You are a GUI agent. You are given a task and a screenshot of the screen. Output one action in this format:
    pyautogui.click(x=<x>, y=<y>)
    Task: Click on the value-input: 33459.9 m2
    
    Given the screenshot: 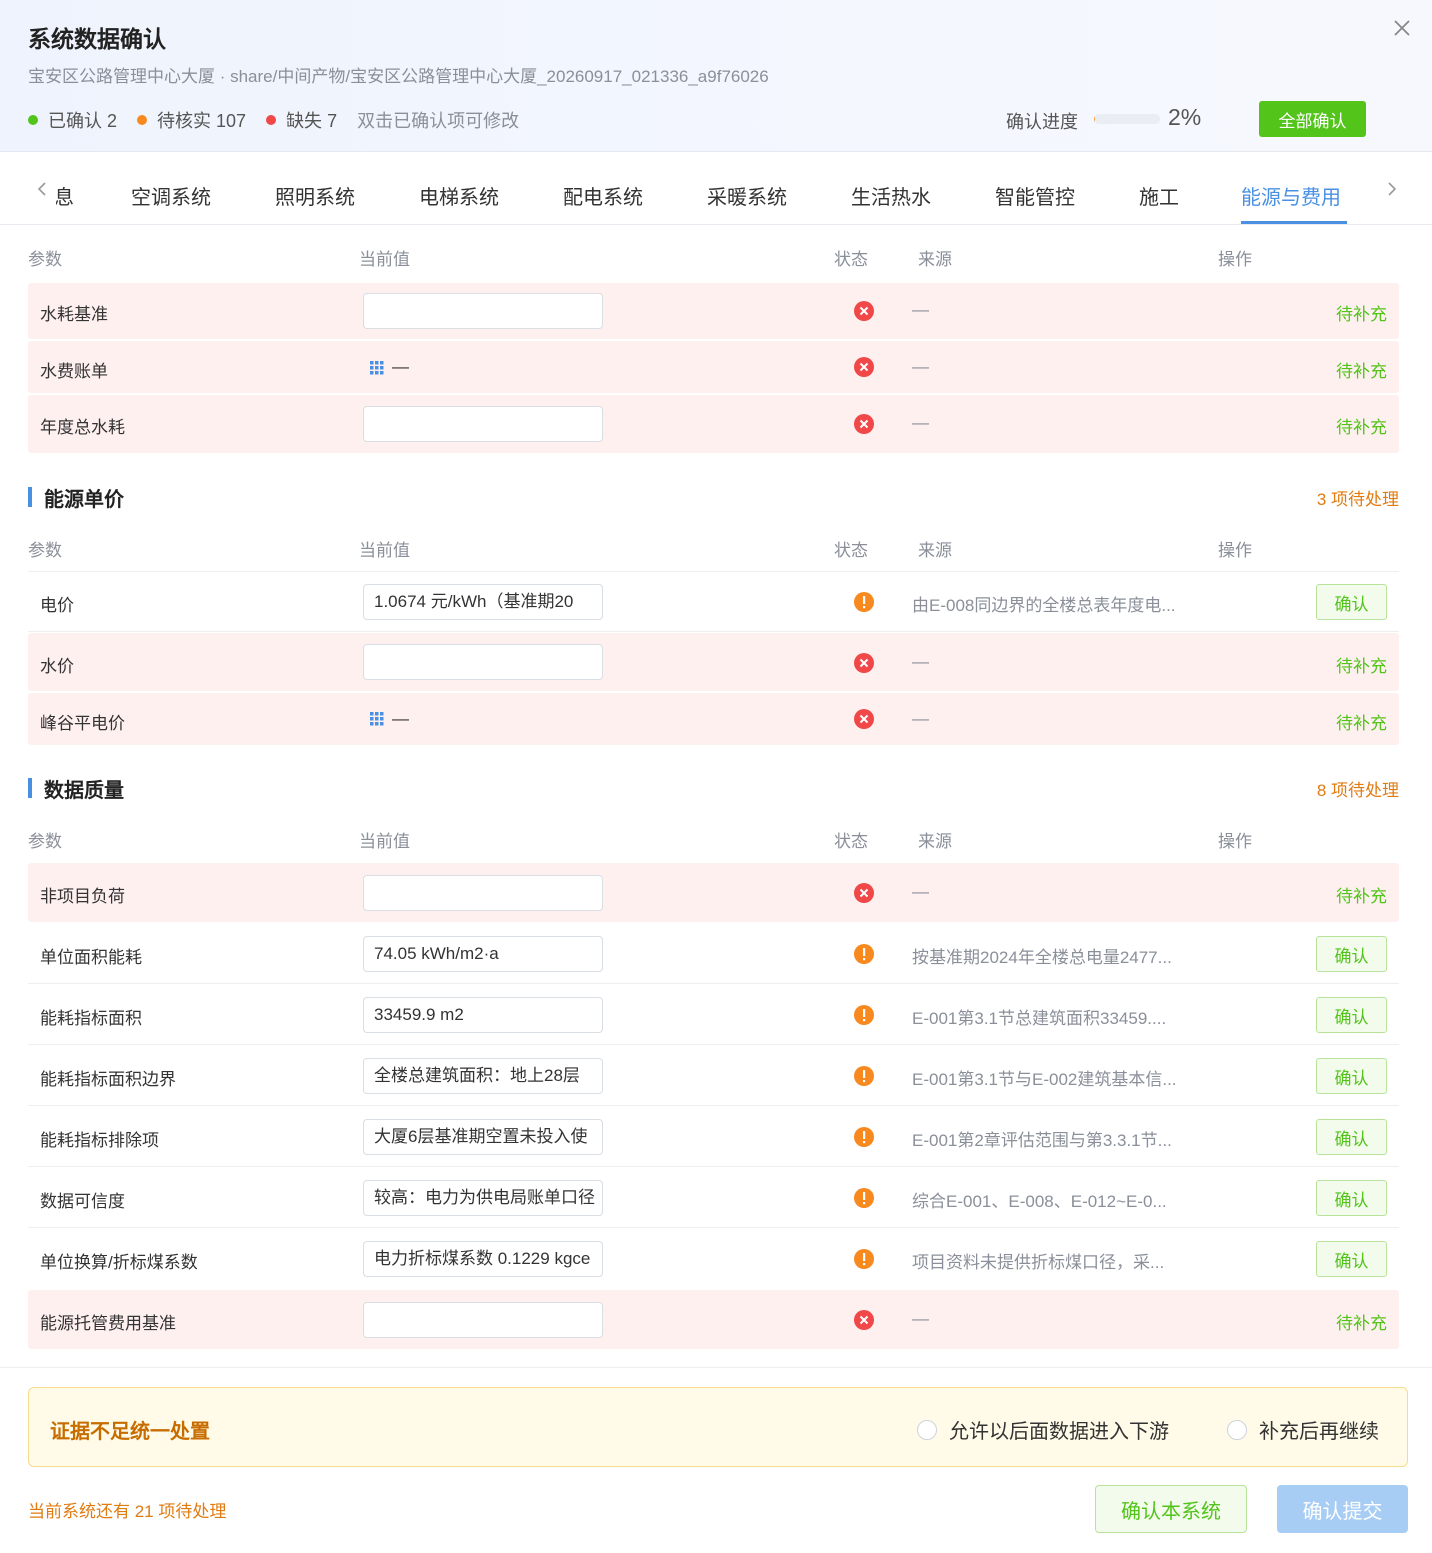 What is the action you would take?
    pyautogui.click(x=483, y=1015)
    